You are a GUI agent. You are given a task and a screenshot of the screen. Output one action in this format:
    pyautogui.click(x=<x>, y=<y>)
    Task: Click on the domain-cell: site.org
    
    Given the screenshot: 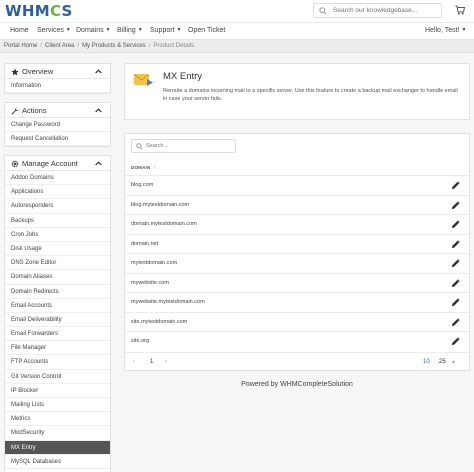 What is the action you would take?
    pyautogui.click(x=140, y=341)
    